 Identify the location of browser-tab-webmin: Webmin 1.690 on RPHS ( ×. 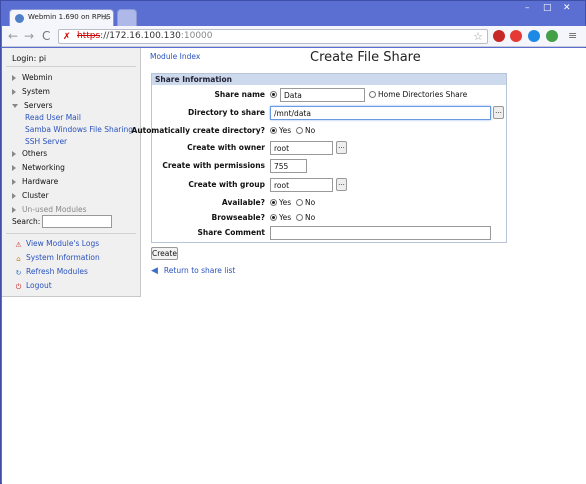
(61, 18).